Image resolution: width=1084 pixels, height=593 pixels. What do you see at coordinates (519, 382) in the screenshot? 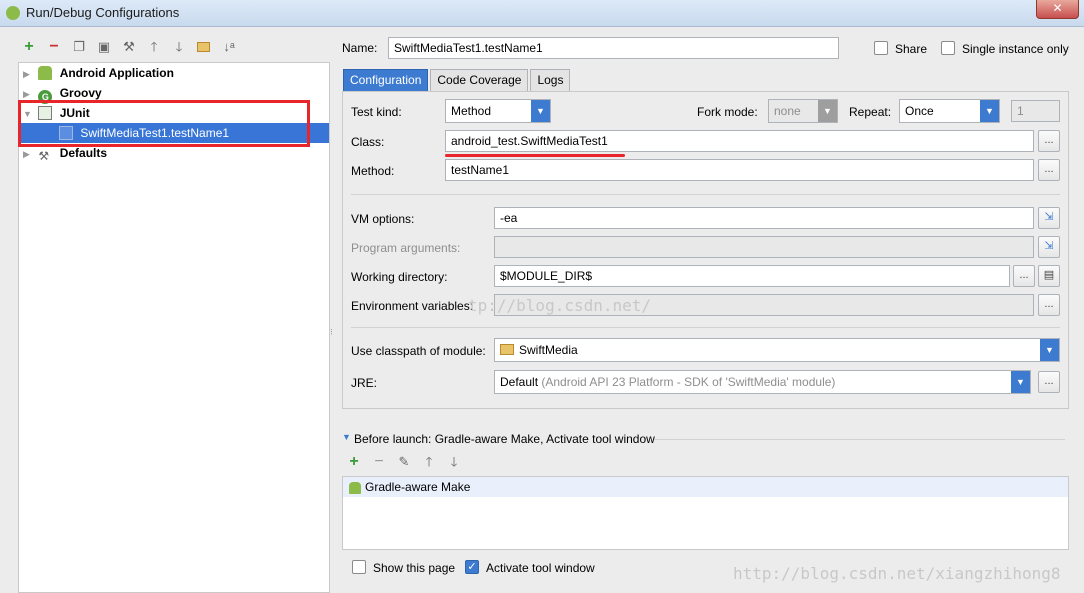
I see `jre-value: Default` at bounding box center [519, 382].